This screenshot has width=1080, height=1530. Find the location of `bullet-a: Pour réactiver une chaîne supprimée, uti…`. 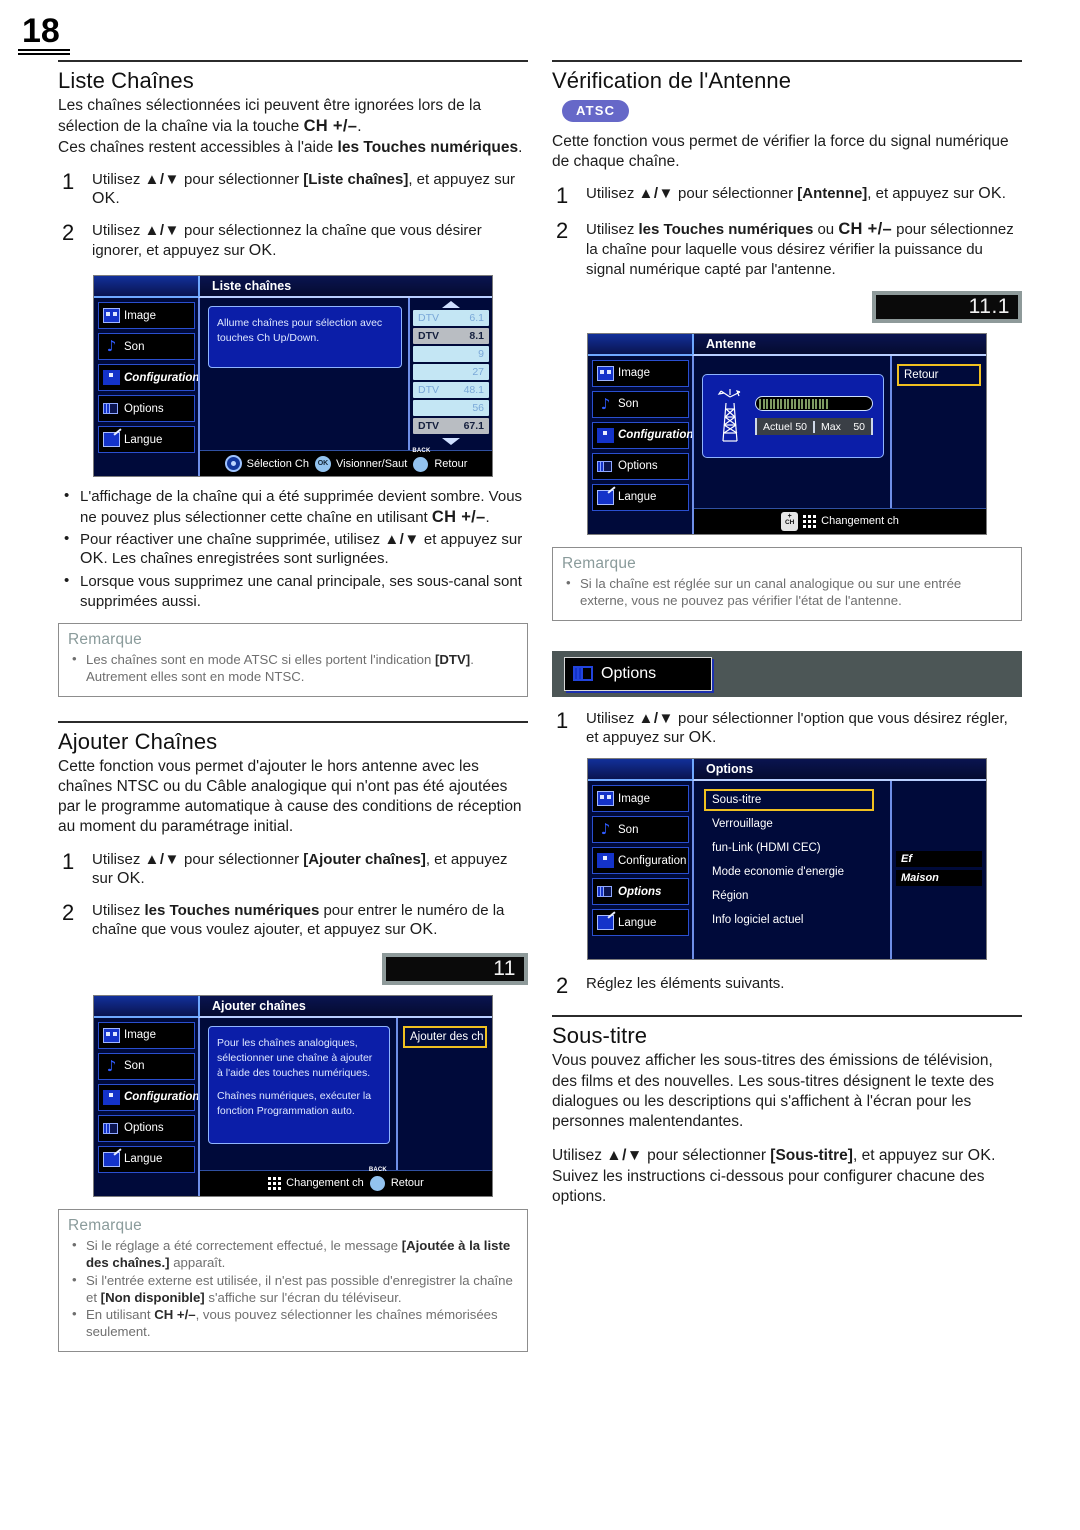

bullet-a: Pour réactiver une chaîne supprimée, uti… is located at coordinates (232, 539).